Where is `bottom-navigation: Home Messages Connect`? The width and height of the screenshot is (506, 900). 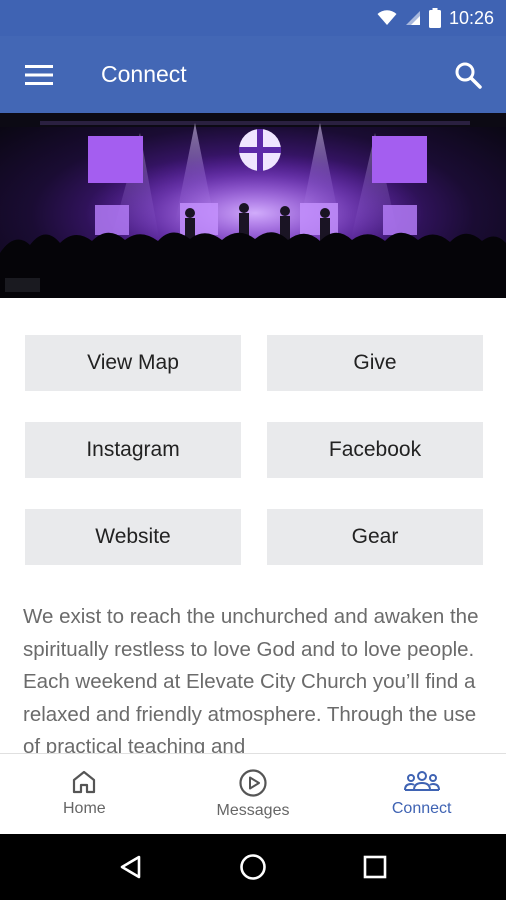
bottom-navigation: Home Messages Connect is located at coordinates (253, 793).